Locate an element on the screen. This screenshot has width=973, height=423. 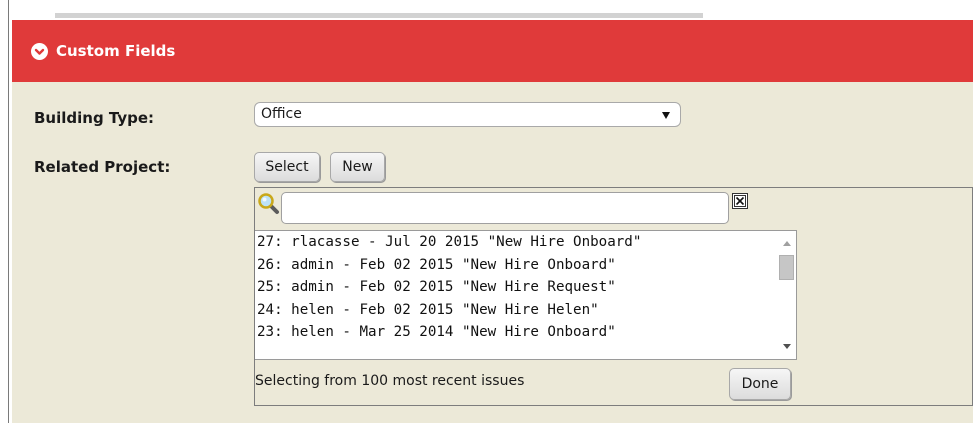
select-button: Select is located at coordinates (287, 167).